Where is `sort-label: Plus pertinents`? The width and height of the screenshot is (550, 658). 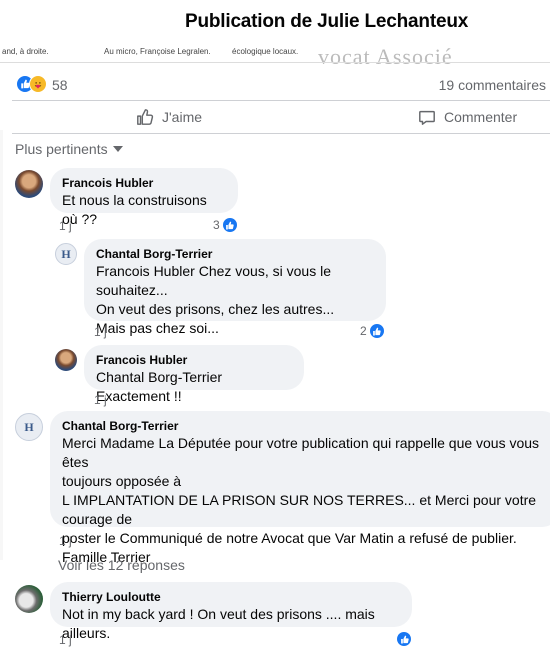
sort-label: Plus pertinents is located at coordinates (61, 149).